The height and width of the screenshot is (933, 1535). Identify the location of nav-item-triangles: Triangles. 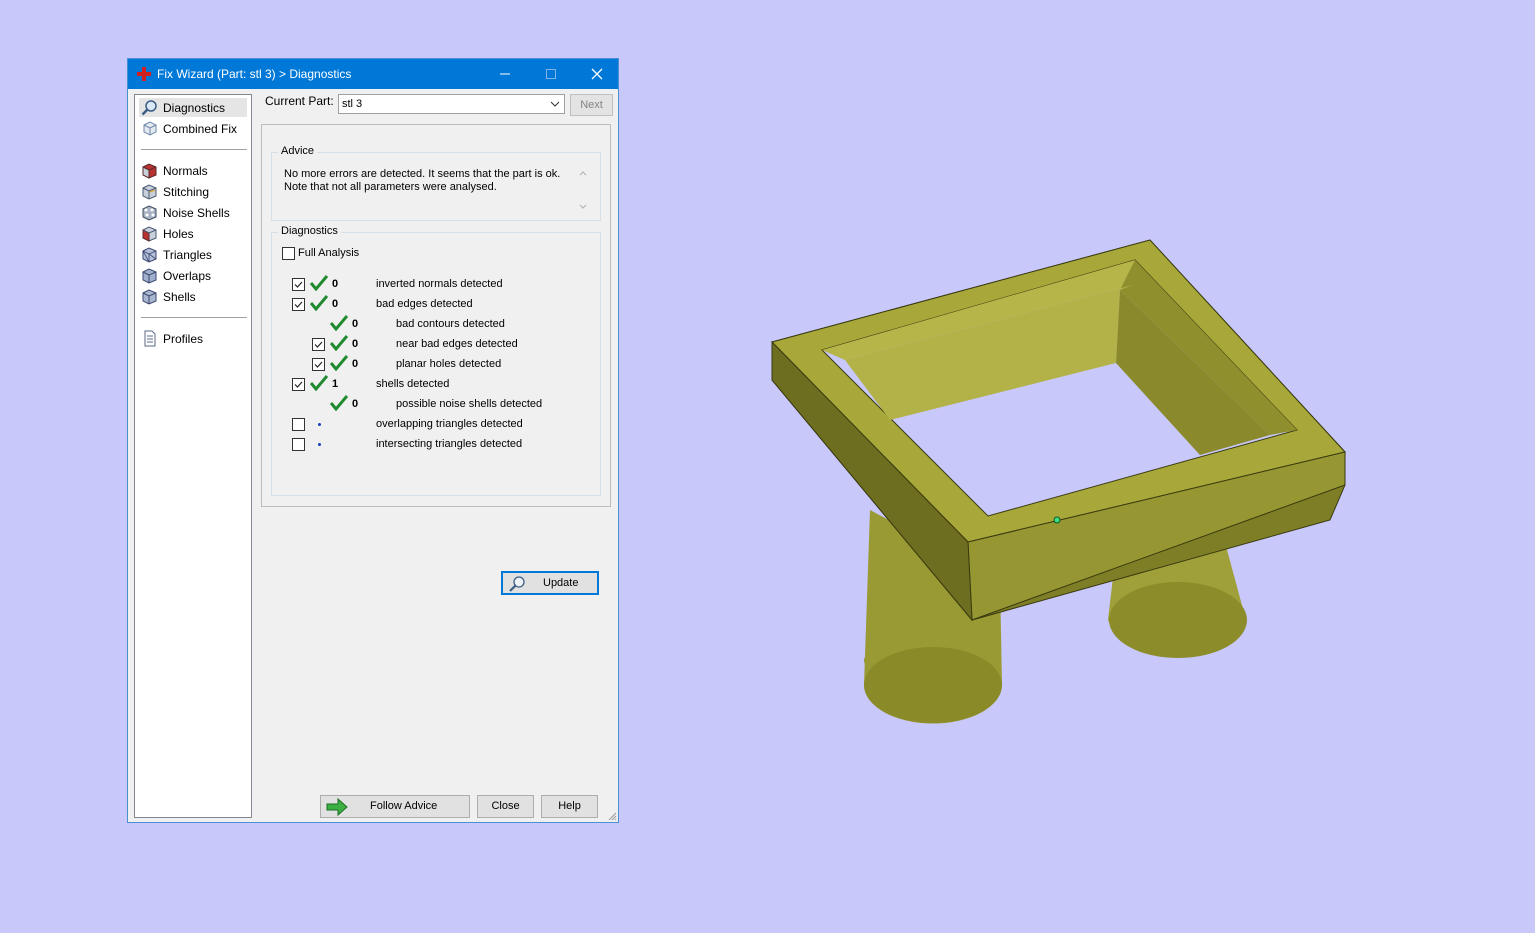
(193, 254).